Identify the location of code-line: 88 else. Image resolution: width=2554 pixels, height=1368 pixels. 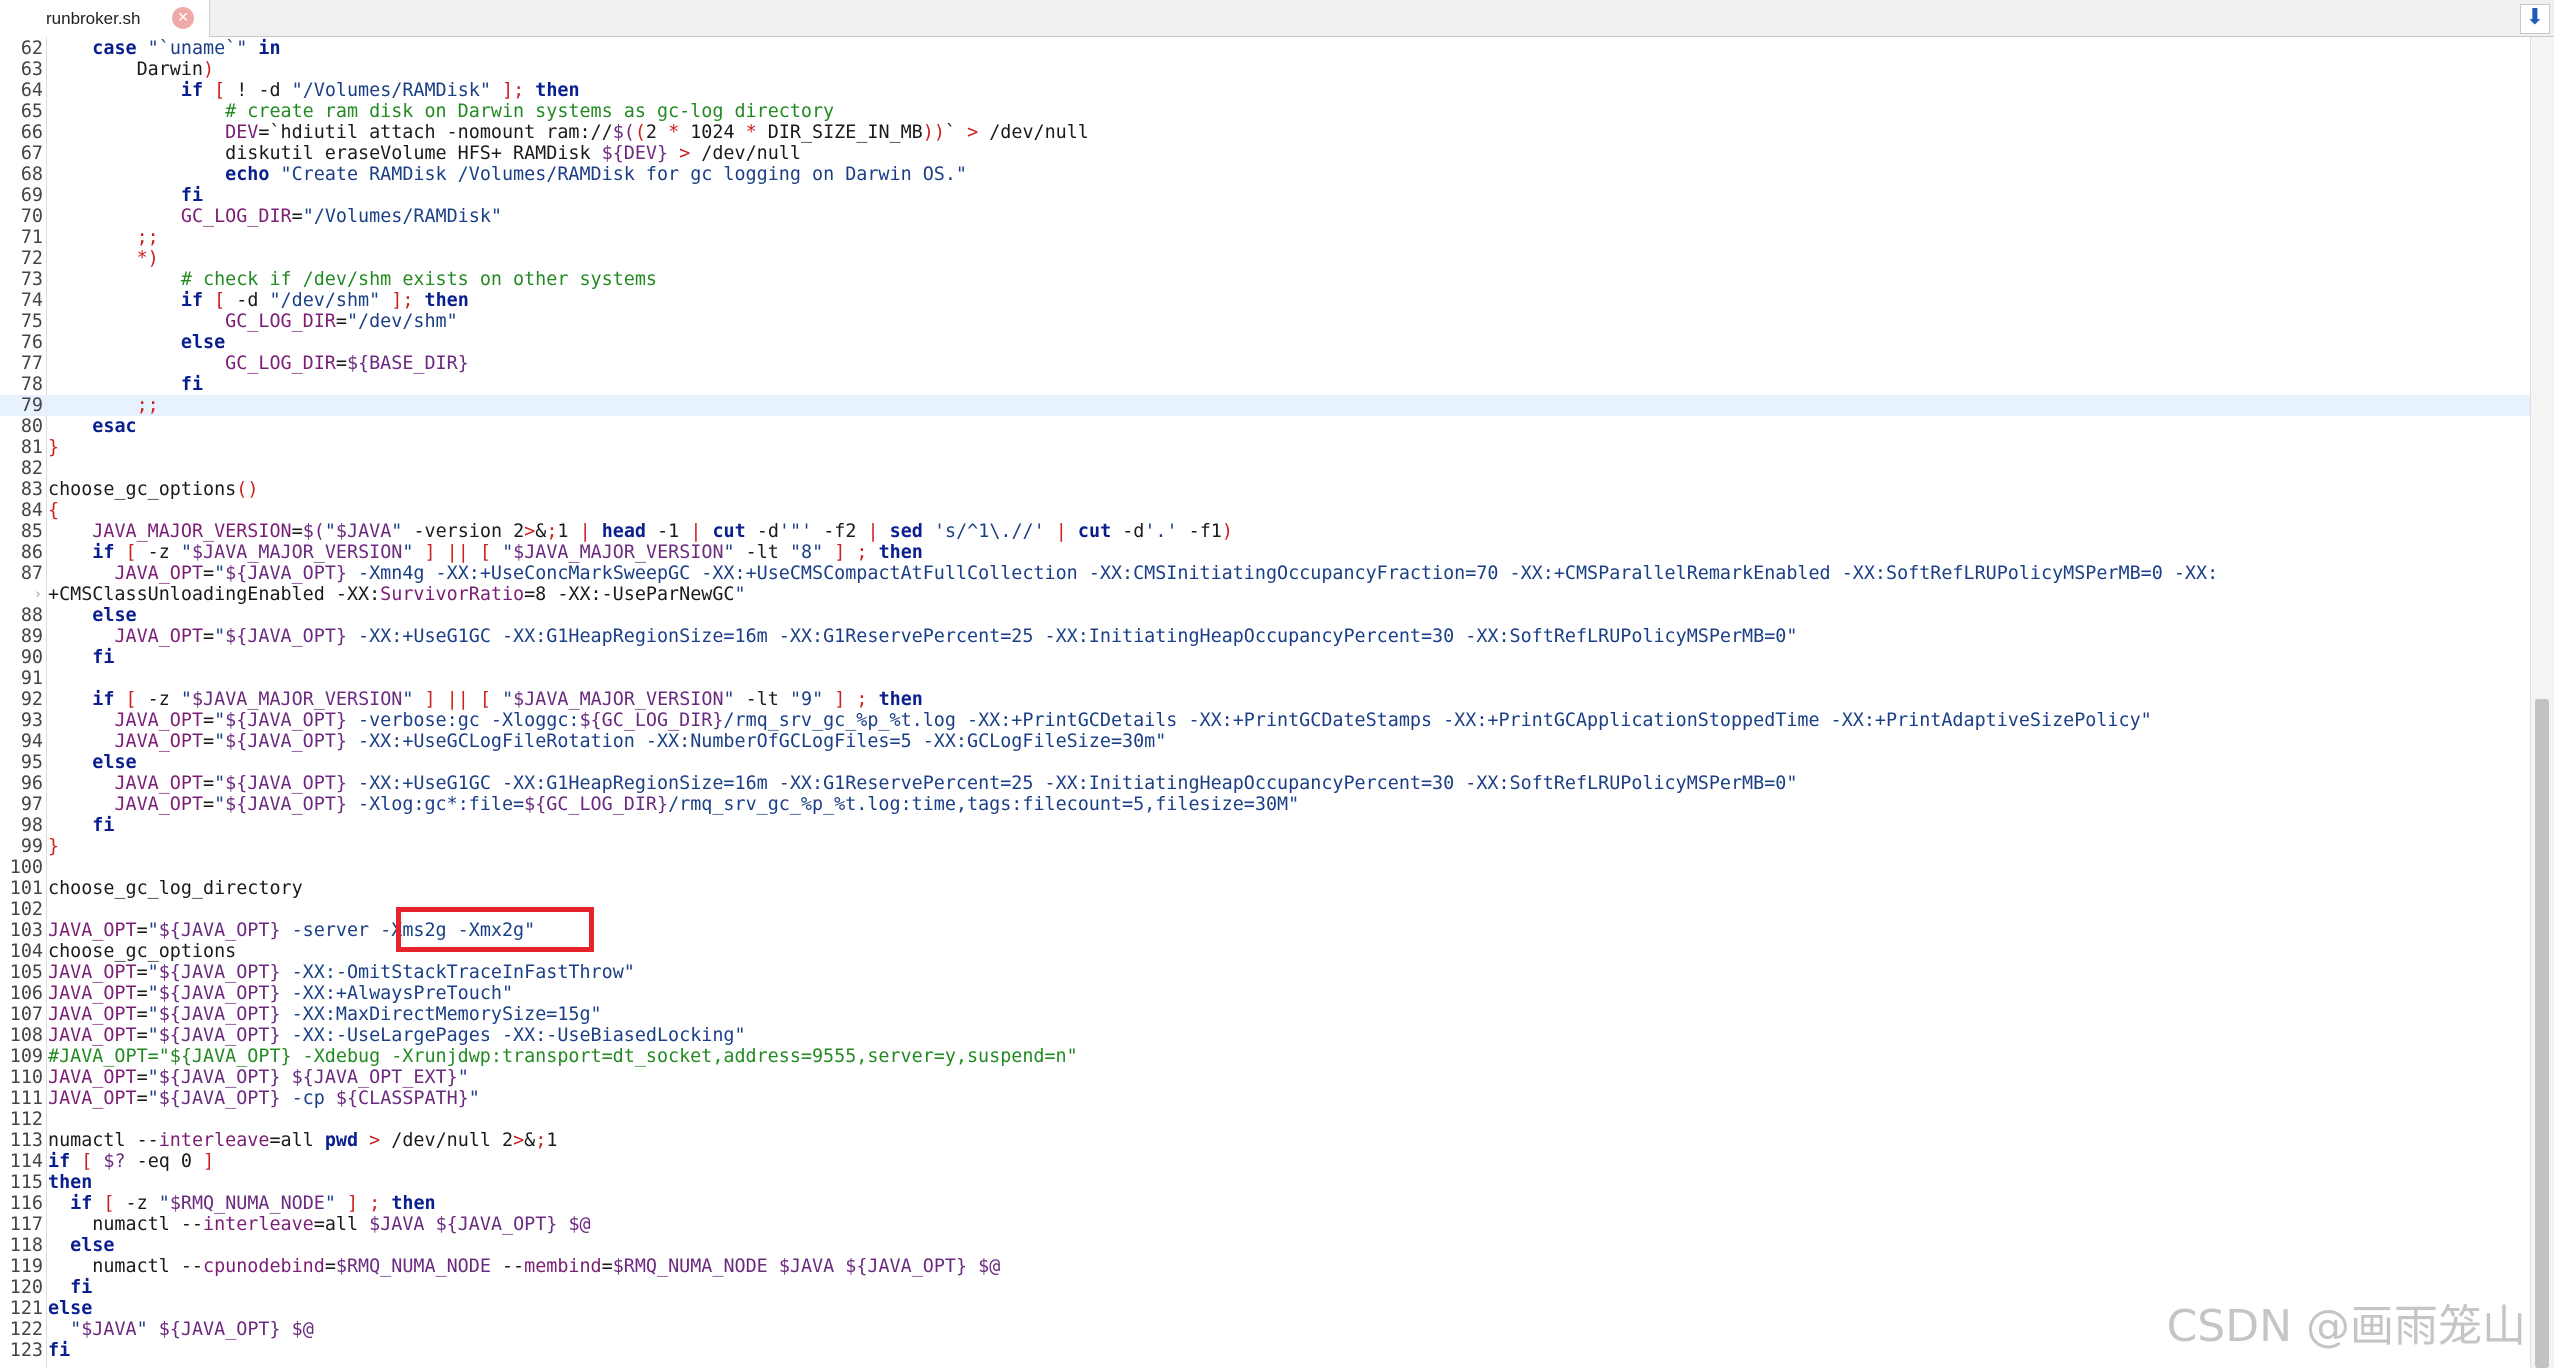
(1265, 615).